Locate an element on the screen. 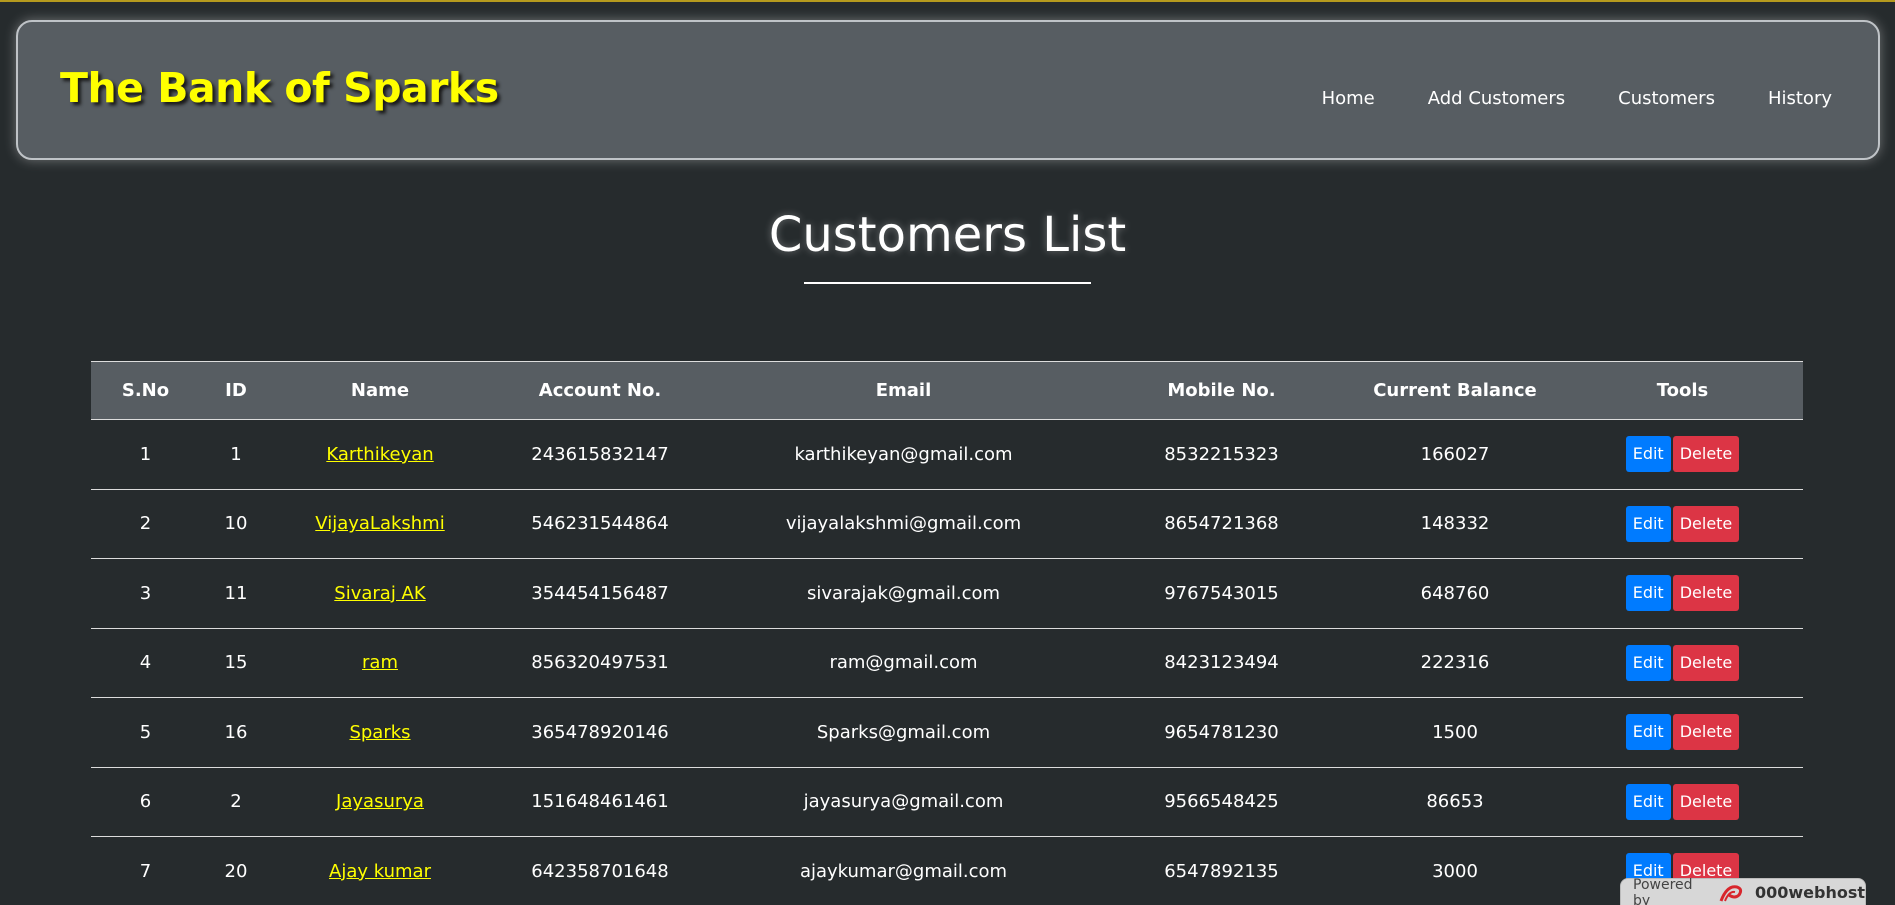 The image size is (1895, 905). cell-current-balance: 86653 is located at coordinates (1455, 802).